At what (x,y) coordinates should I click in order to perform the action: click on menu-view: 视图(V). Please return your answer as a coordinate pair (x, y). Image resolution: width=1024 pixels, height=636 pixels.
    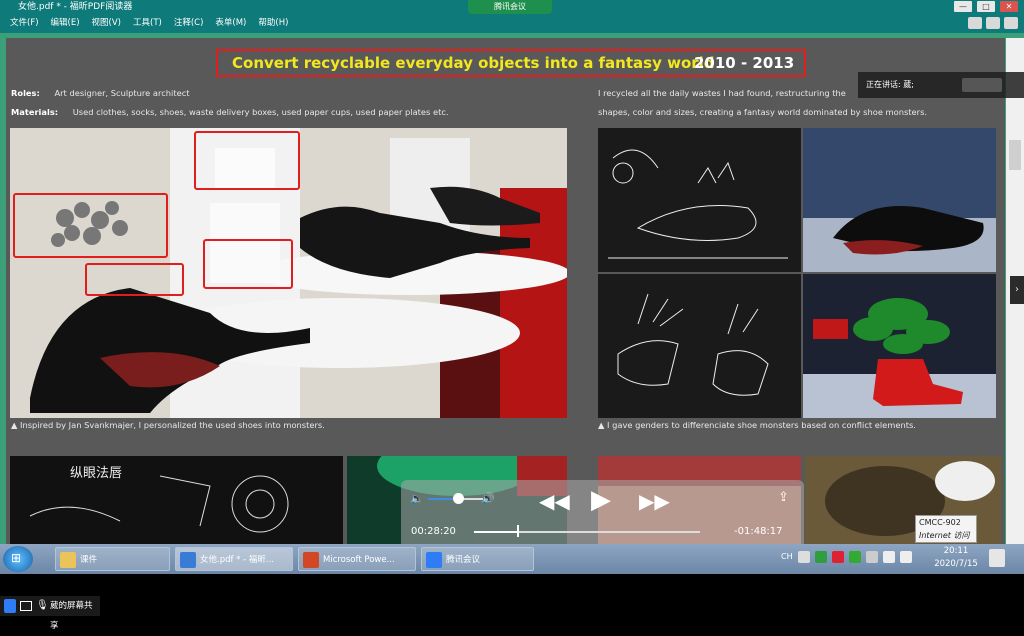
    Looking at the image, I should click on (106, 23).